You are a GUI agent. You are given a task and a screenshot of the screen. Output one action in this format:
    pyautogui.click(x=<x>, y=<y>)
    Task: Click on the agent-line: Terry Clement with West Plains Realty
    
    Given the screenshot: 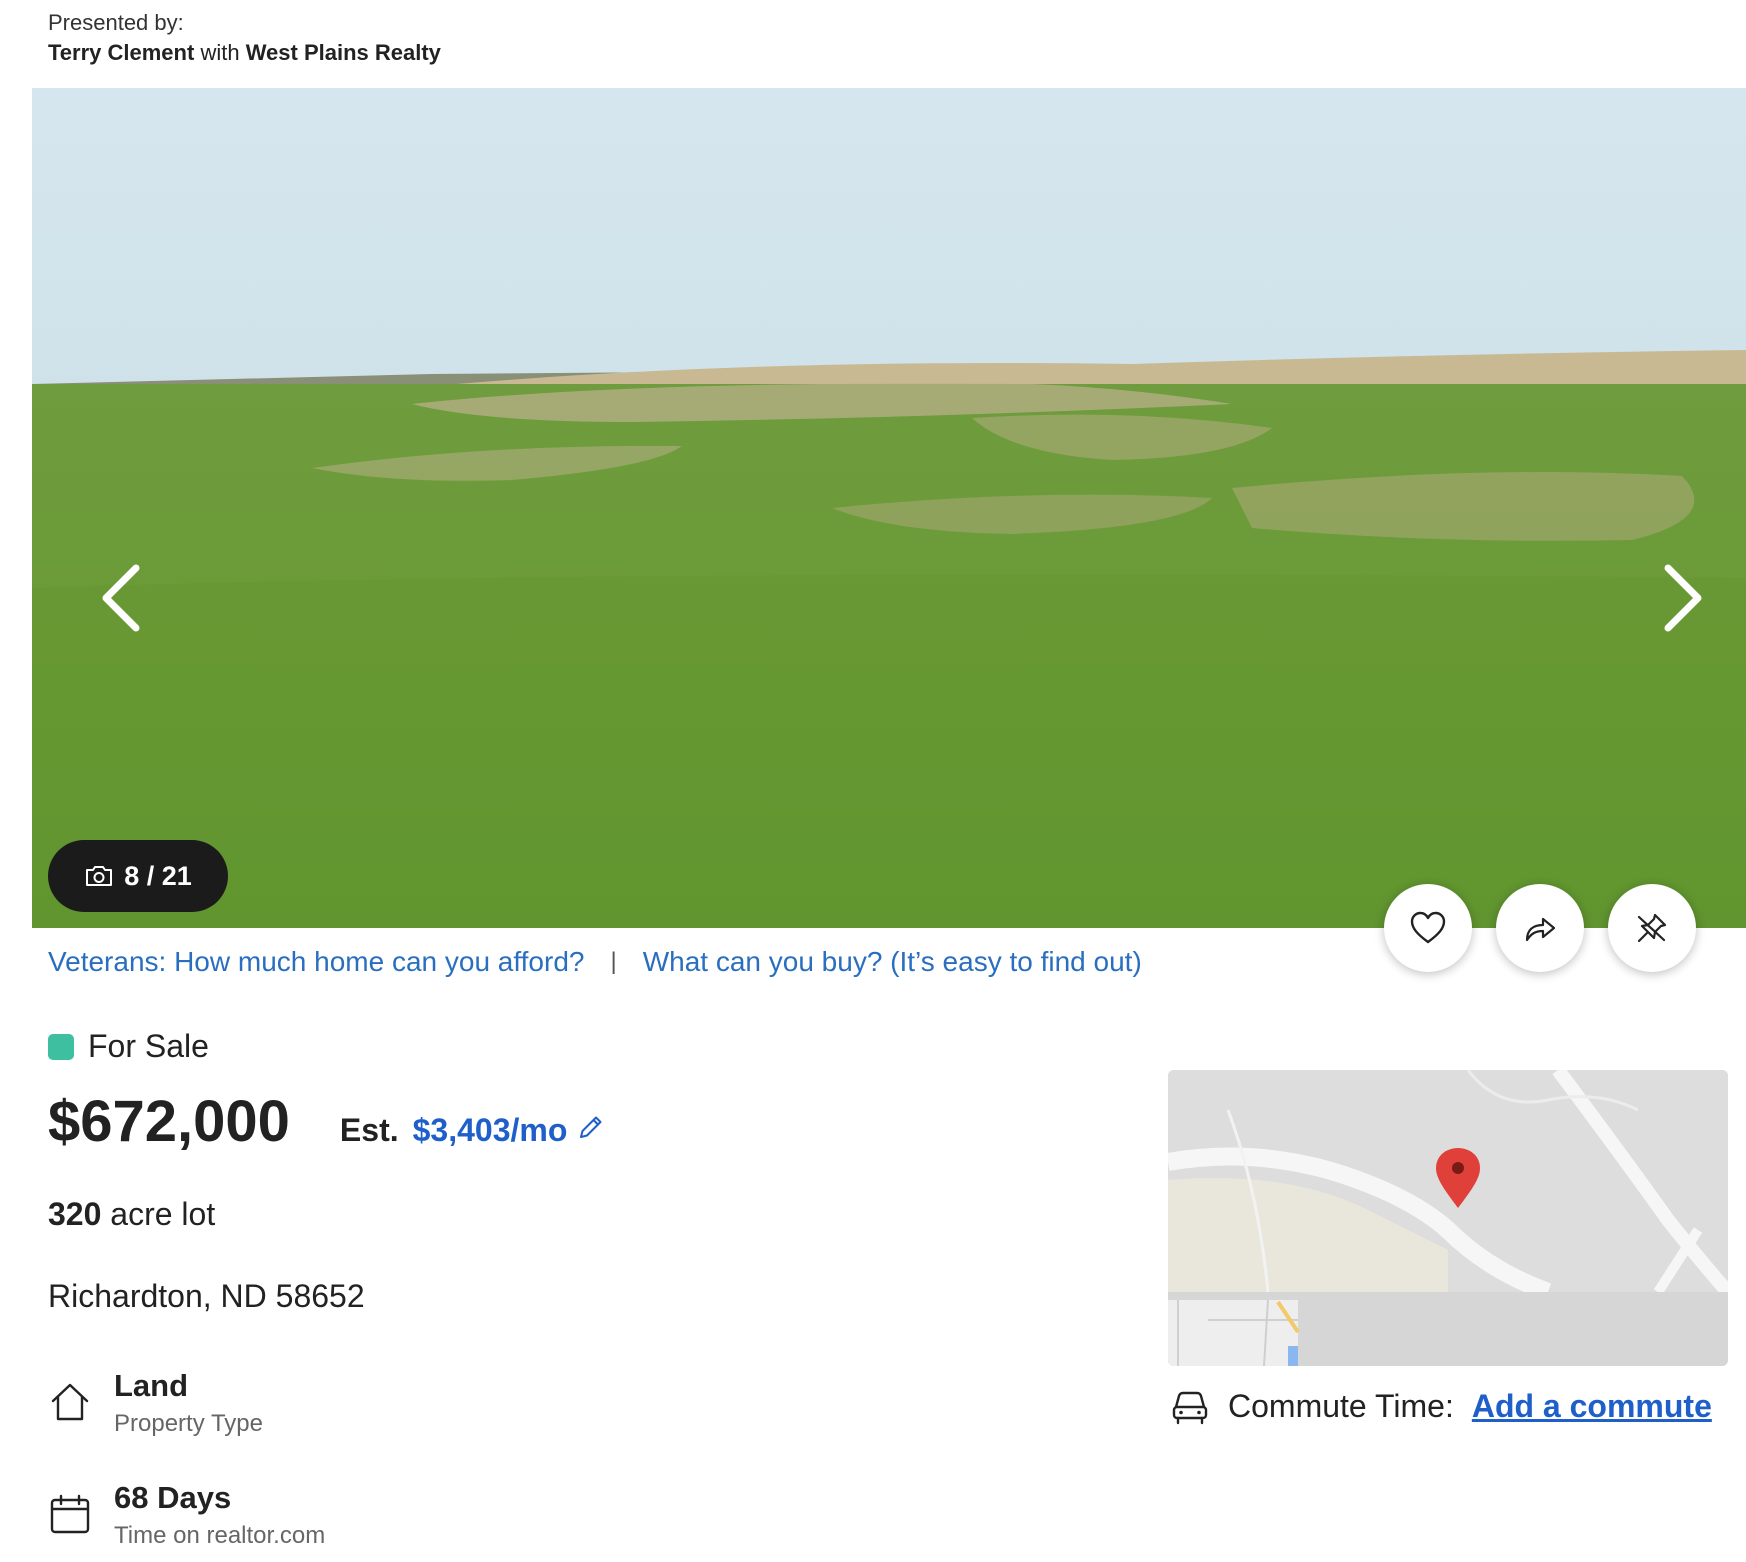 What is the action you would take?
    pyautogui.click(x=244, y=53)
    